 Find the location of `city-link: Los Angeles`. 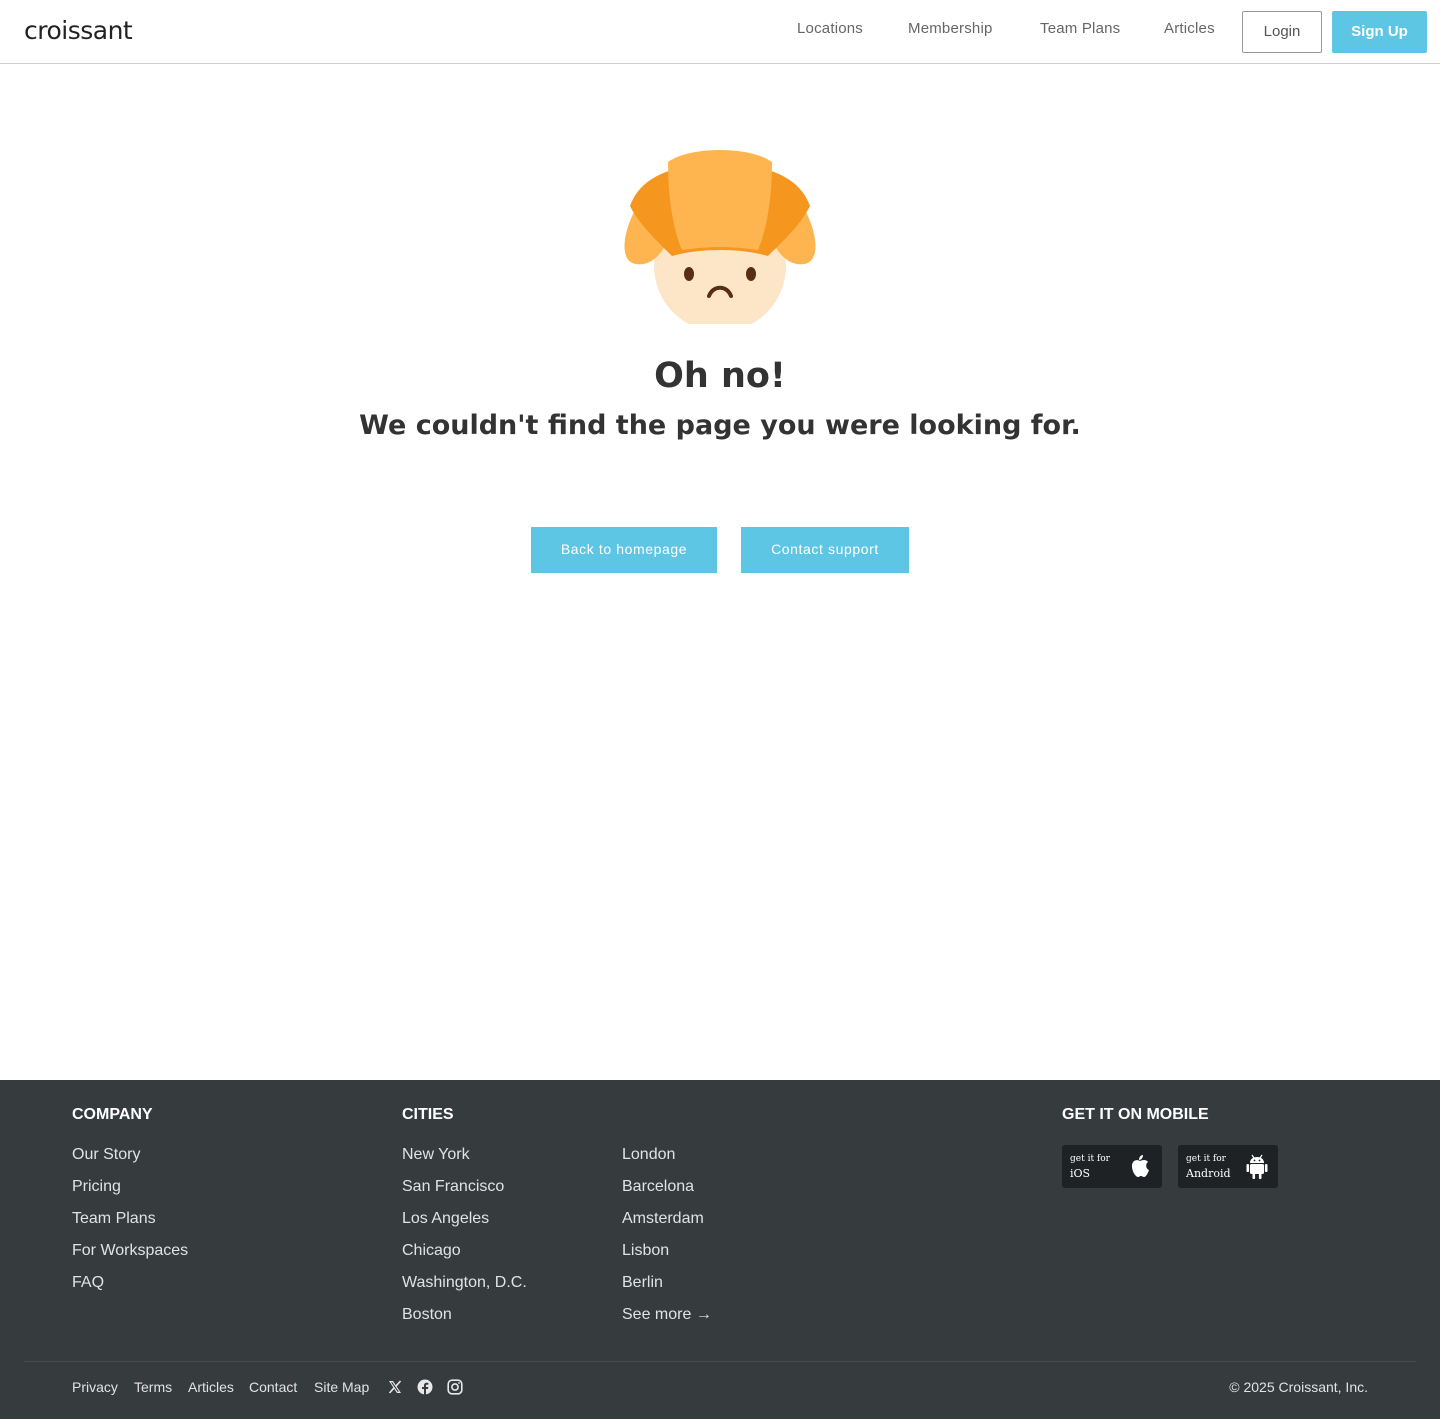

city-link: Los Angeles is located at coordinates (464, 1224).